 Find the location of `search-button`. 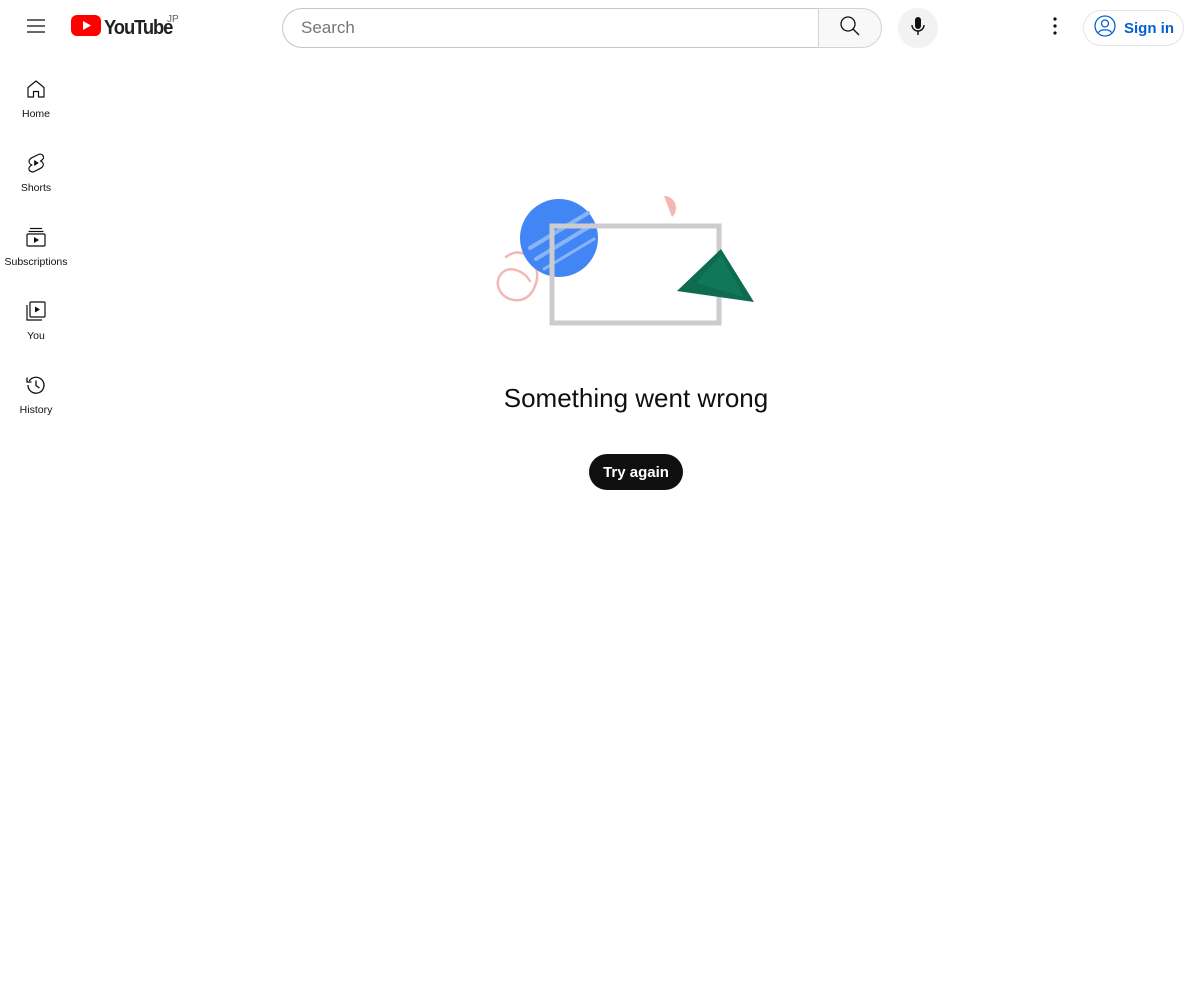

search-button is located at coordinates (850, 28).